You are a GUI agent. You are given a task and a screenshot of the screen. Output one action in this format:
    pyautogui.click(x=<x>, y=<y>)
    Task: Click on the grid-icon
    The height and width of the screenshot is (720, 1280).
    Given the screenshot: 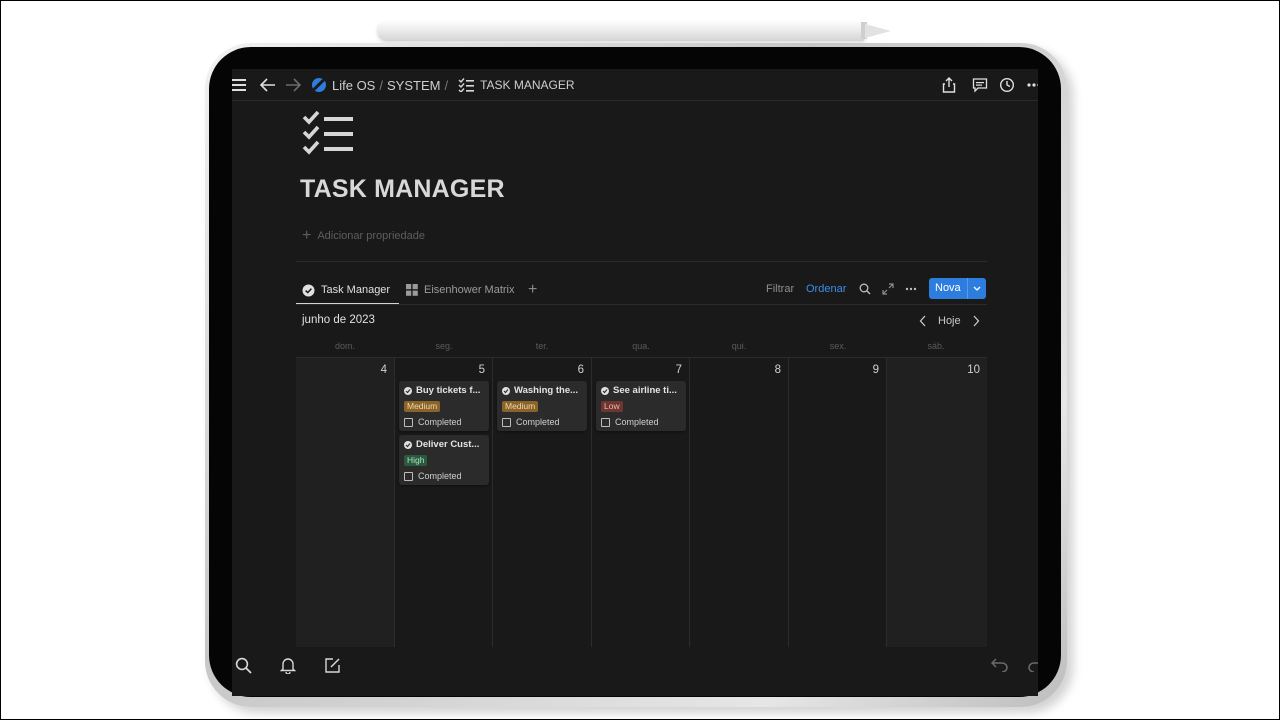 What is the action you would take?
    pyautogui.click(x=412, y=290)
    